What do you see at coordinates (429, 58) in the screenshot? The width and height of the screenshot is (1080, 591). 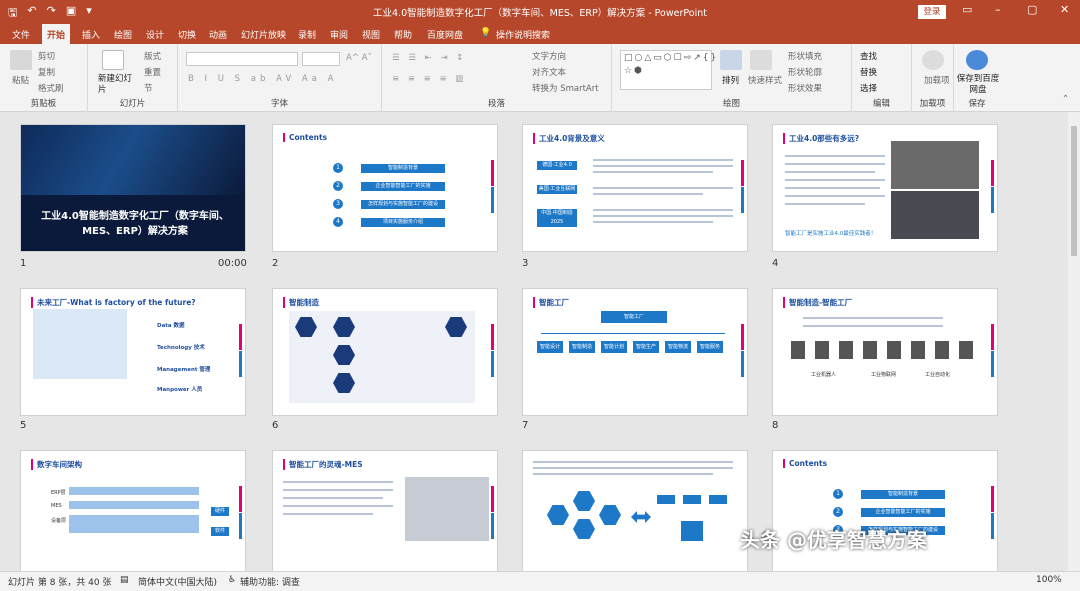 I see `list-icons: ☰ ☰ ⇤ ⇥ ↕` at bounding box center [429, 58].